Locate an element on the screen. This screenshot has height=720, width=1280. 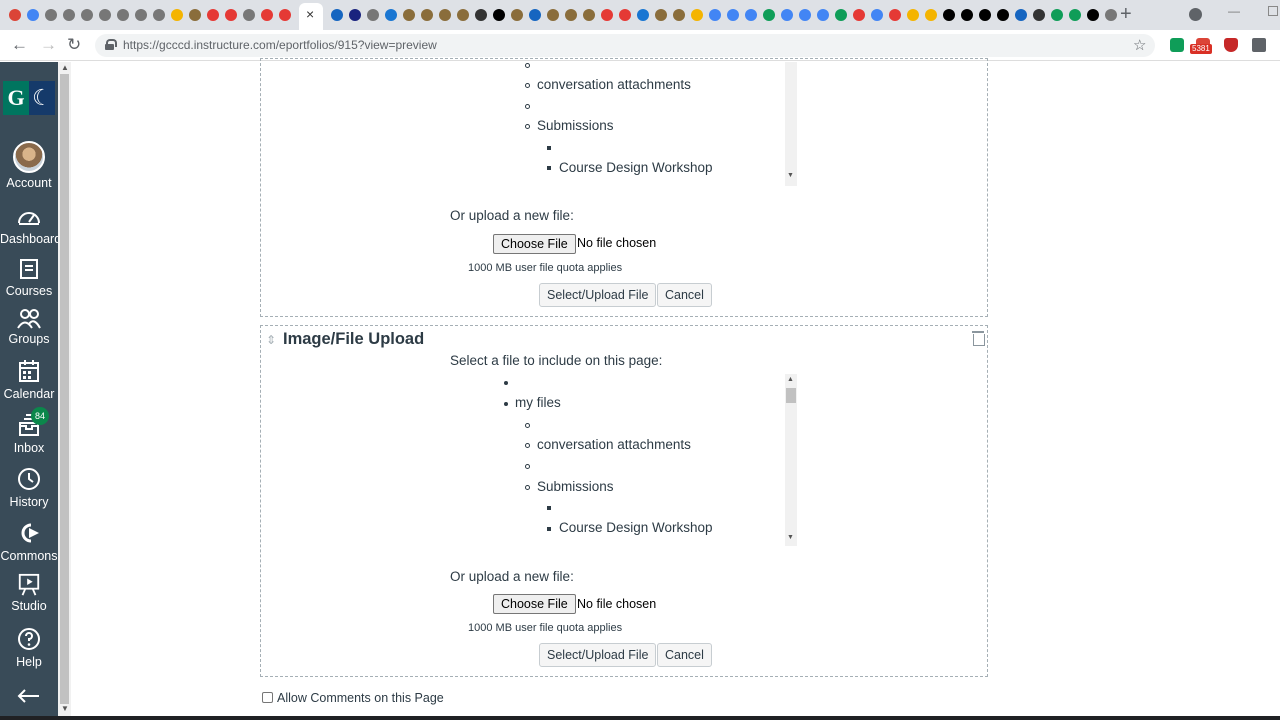
nav-courses: Courses is located at coordinates (29, 277).